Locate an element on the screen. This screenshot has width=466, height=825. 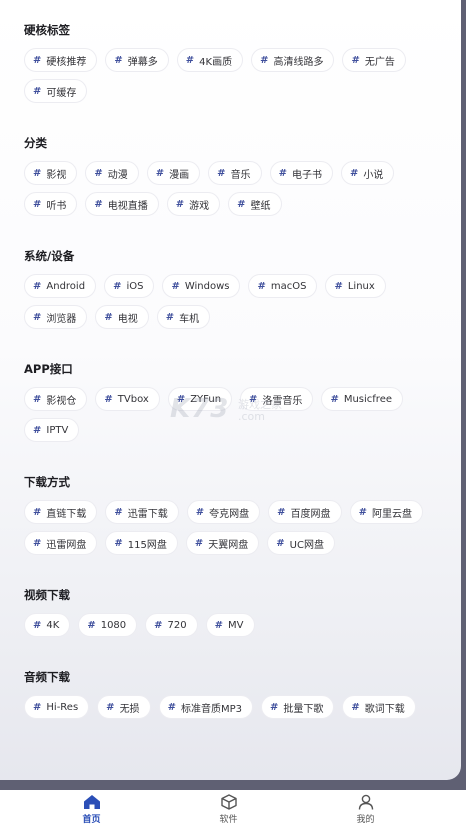
tag-chip: # 电视 is located at coordinates (122, 317).